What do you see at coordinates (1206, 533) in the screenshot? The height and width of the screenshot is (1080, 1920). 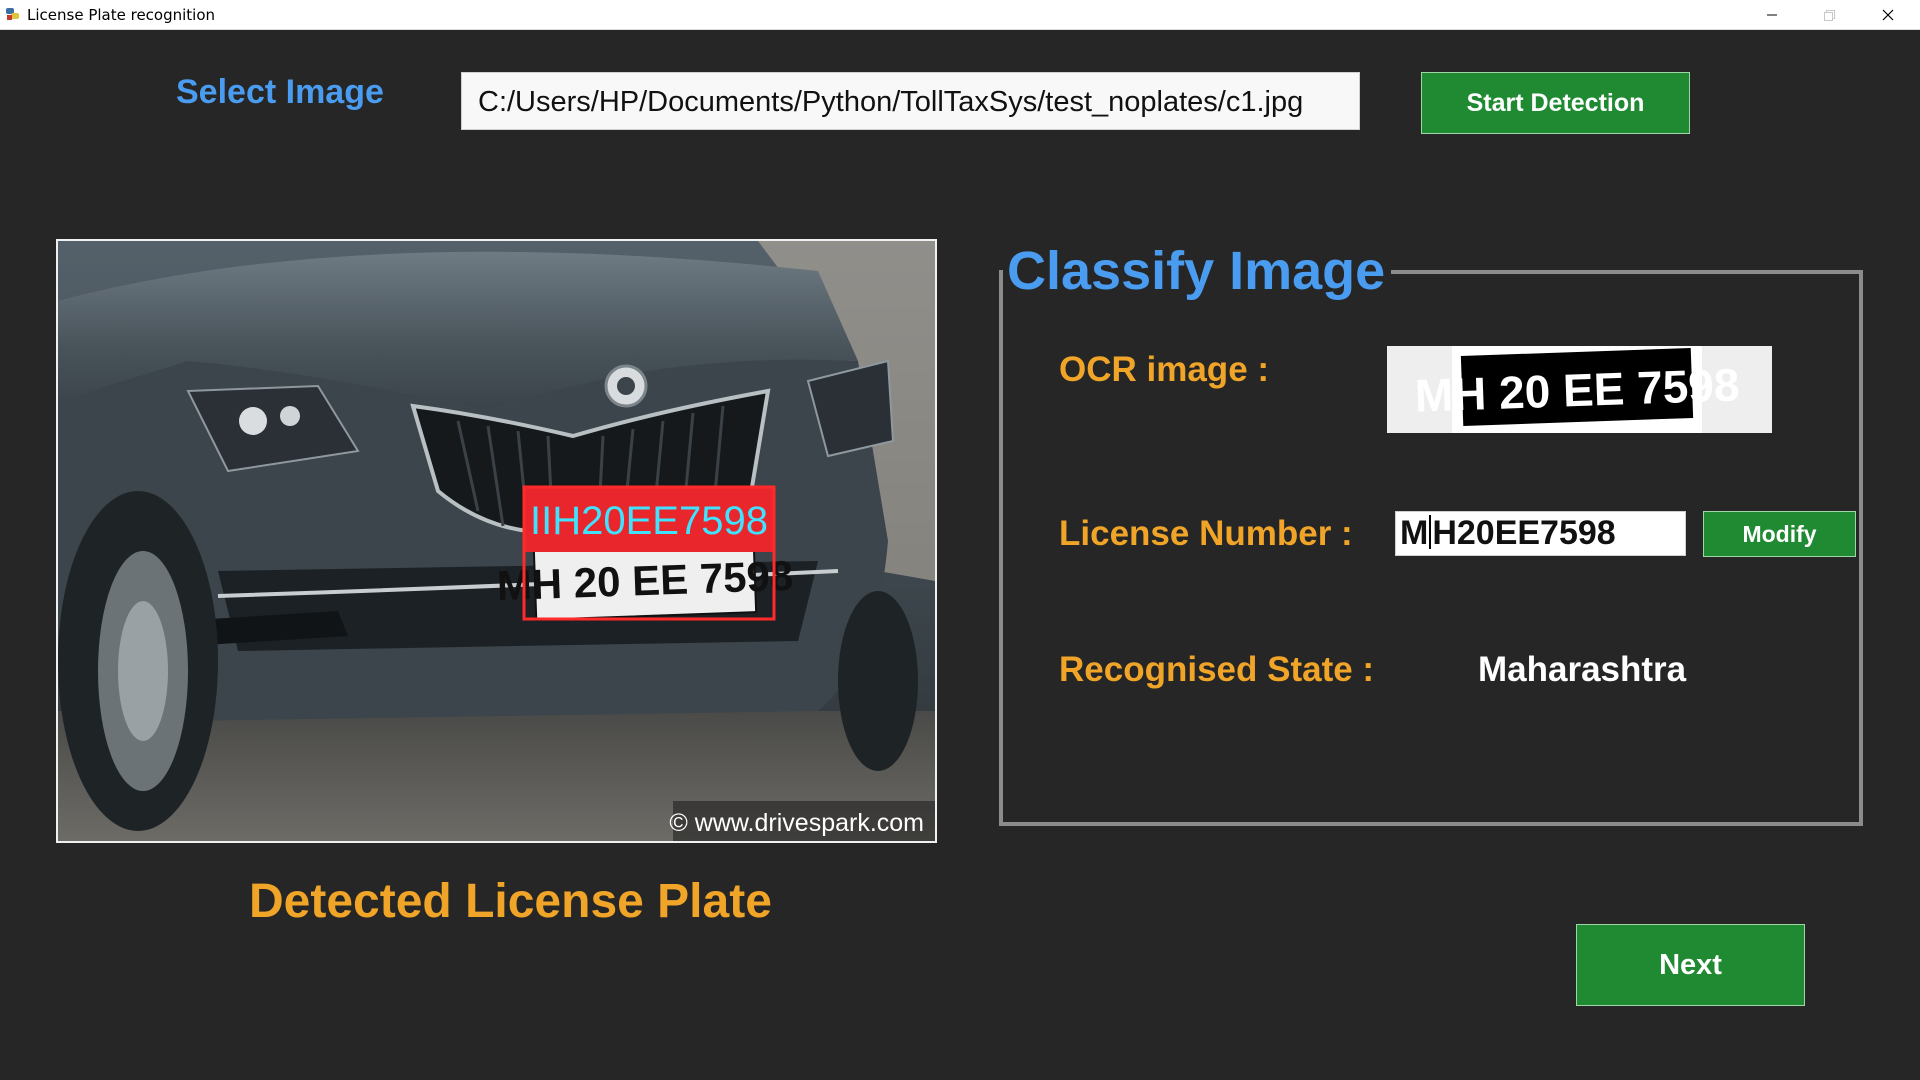 I see `license-number-label: License Number :` at bounding box center [1206, 533].